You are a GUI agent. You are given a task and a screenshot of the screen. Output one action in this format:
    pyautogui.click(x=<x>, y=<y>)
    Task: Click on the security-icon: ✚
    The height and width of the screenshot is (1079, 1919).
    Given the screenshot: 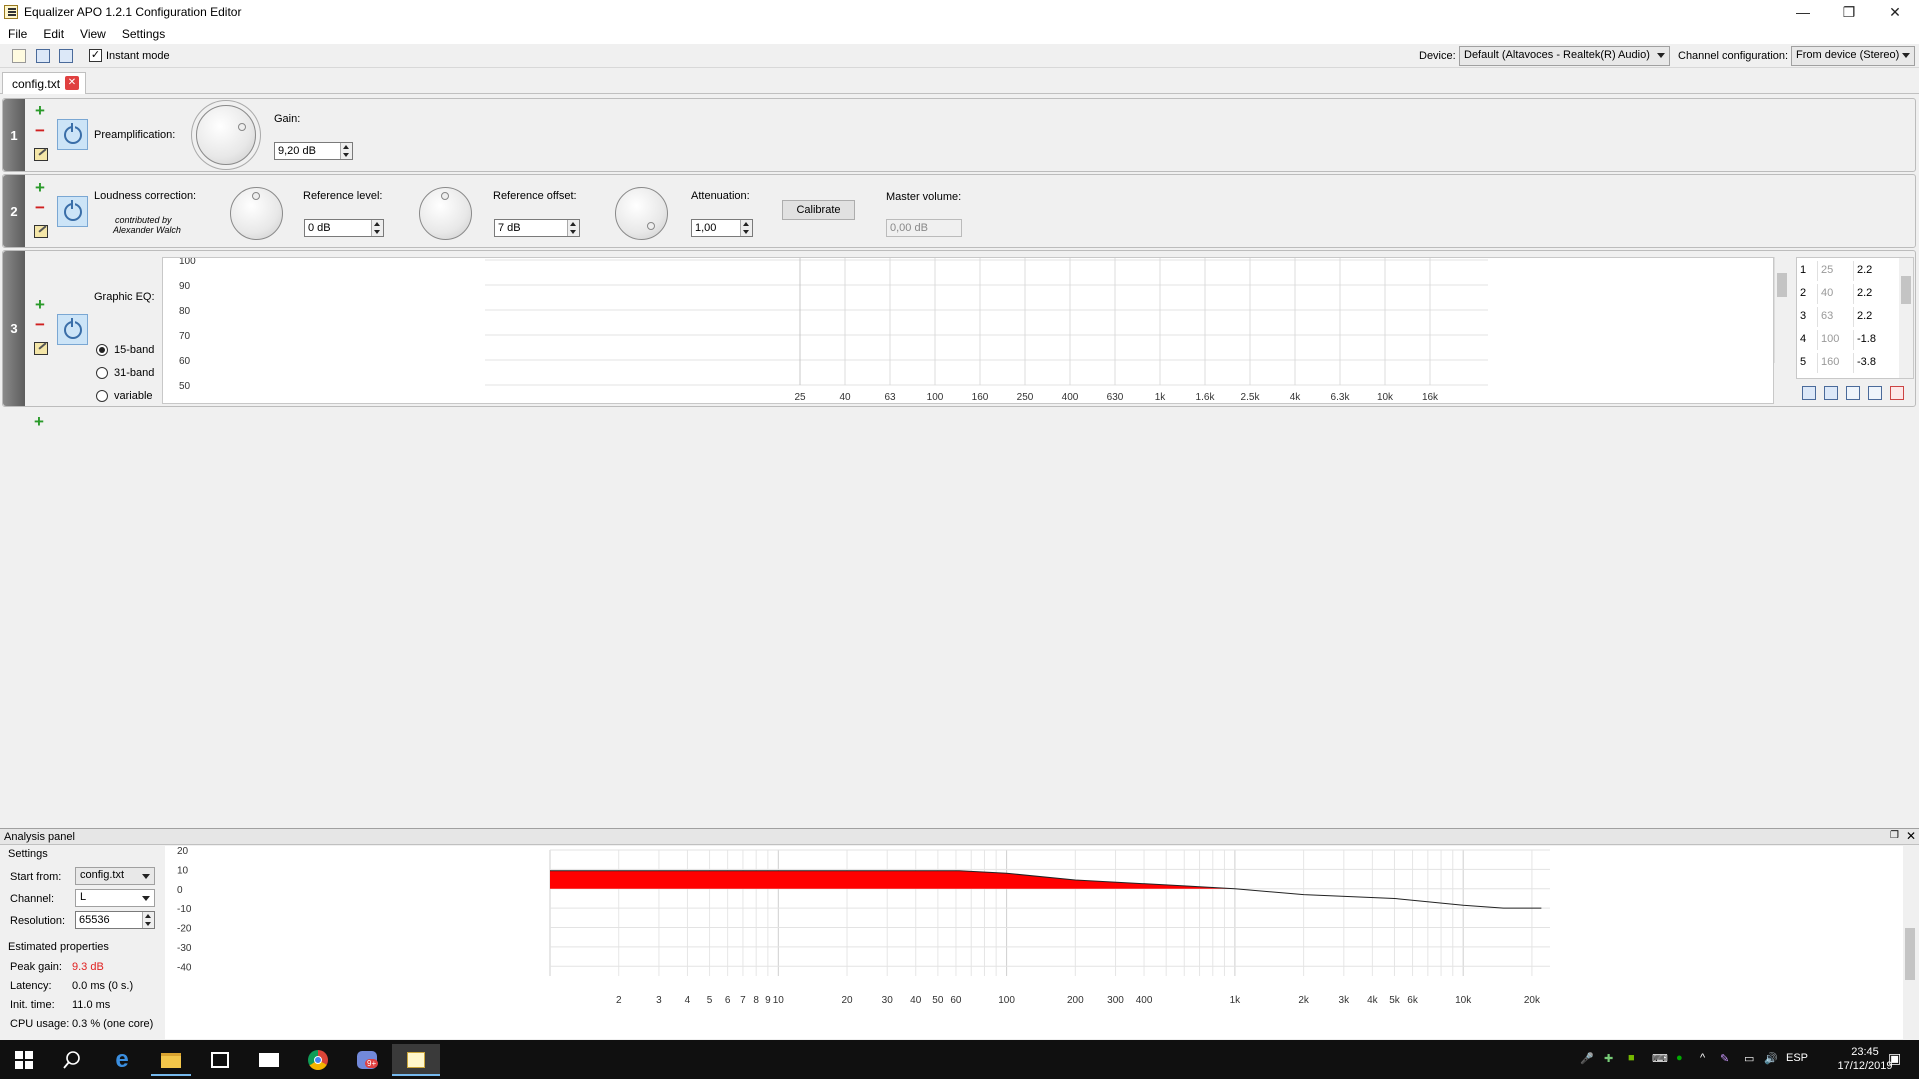 What is the action you would take?
    pyautogui.click(x=1608, y=1058)
    